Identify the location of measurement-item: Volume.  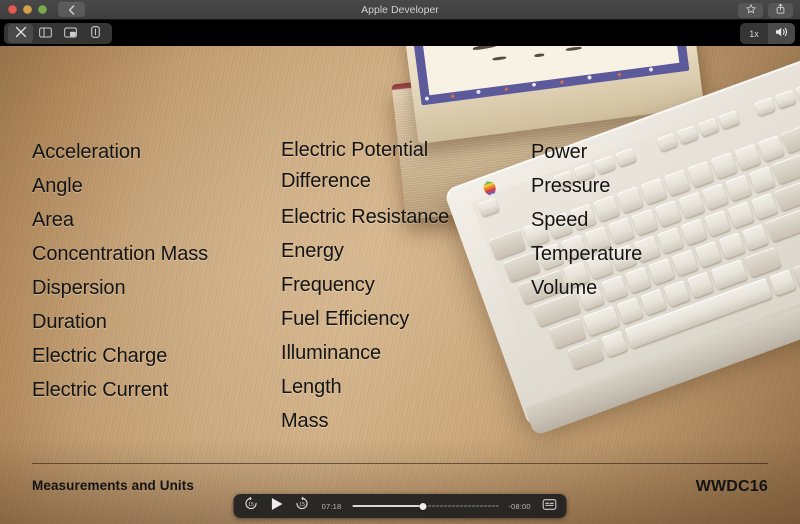
(564, 288).